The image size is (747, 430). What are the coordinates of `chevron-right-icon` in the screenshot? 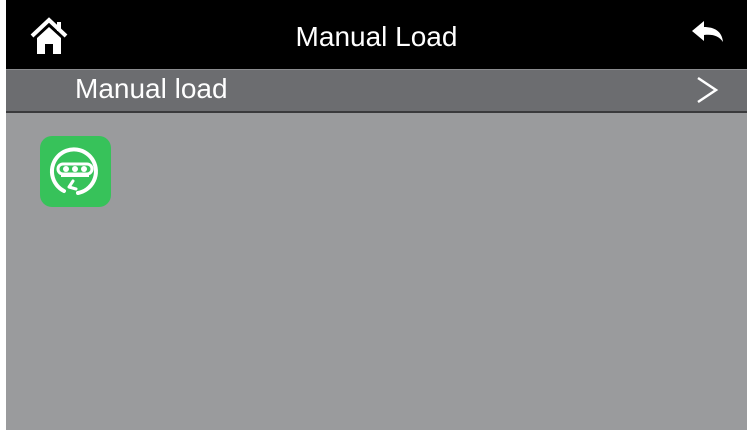 It's located at (708, 90).